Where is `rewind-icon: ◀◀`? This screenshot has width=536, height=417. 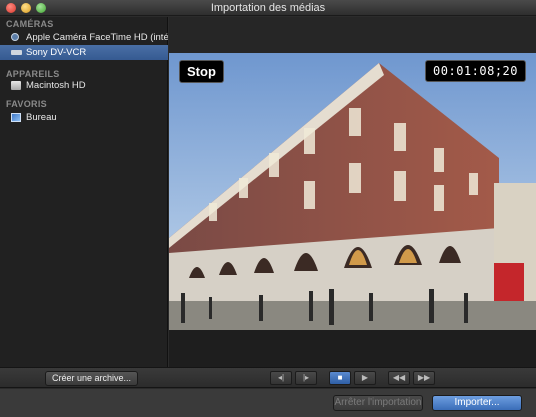
rewind-icon: ◀◀ is located at coordinates (399, 378).